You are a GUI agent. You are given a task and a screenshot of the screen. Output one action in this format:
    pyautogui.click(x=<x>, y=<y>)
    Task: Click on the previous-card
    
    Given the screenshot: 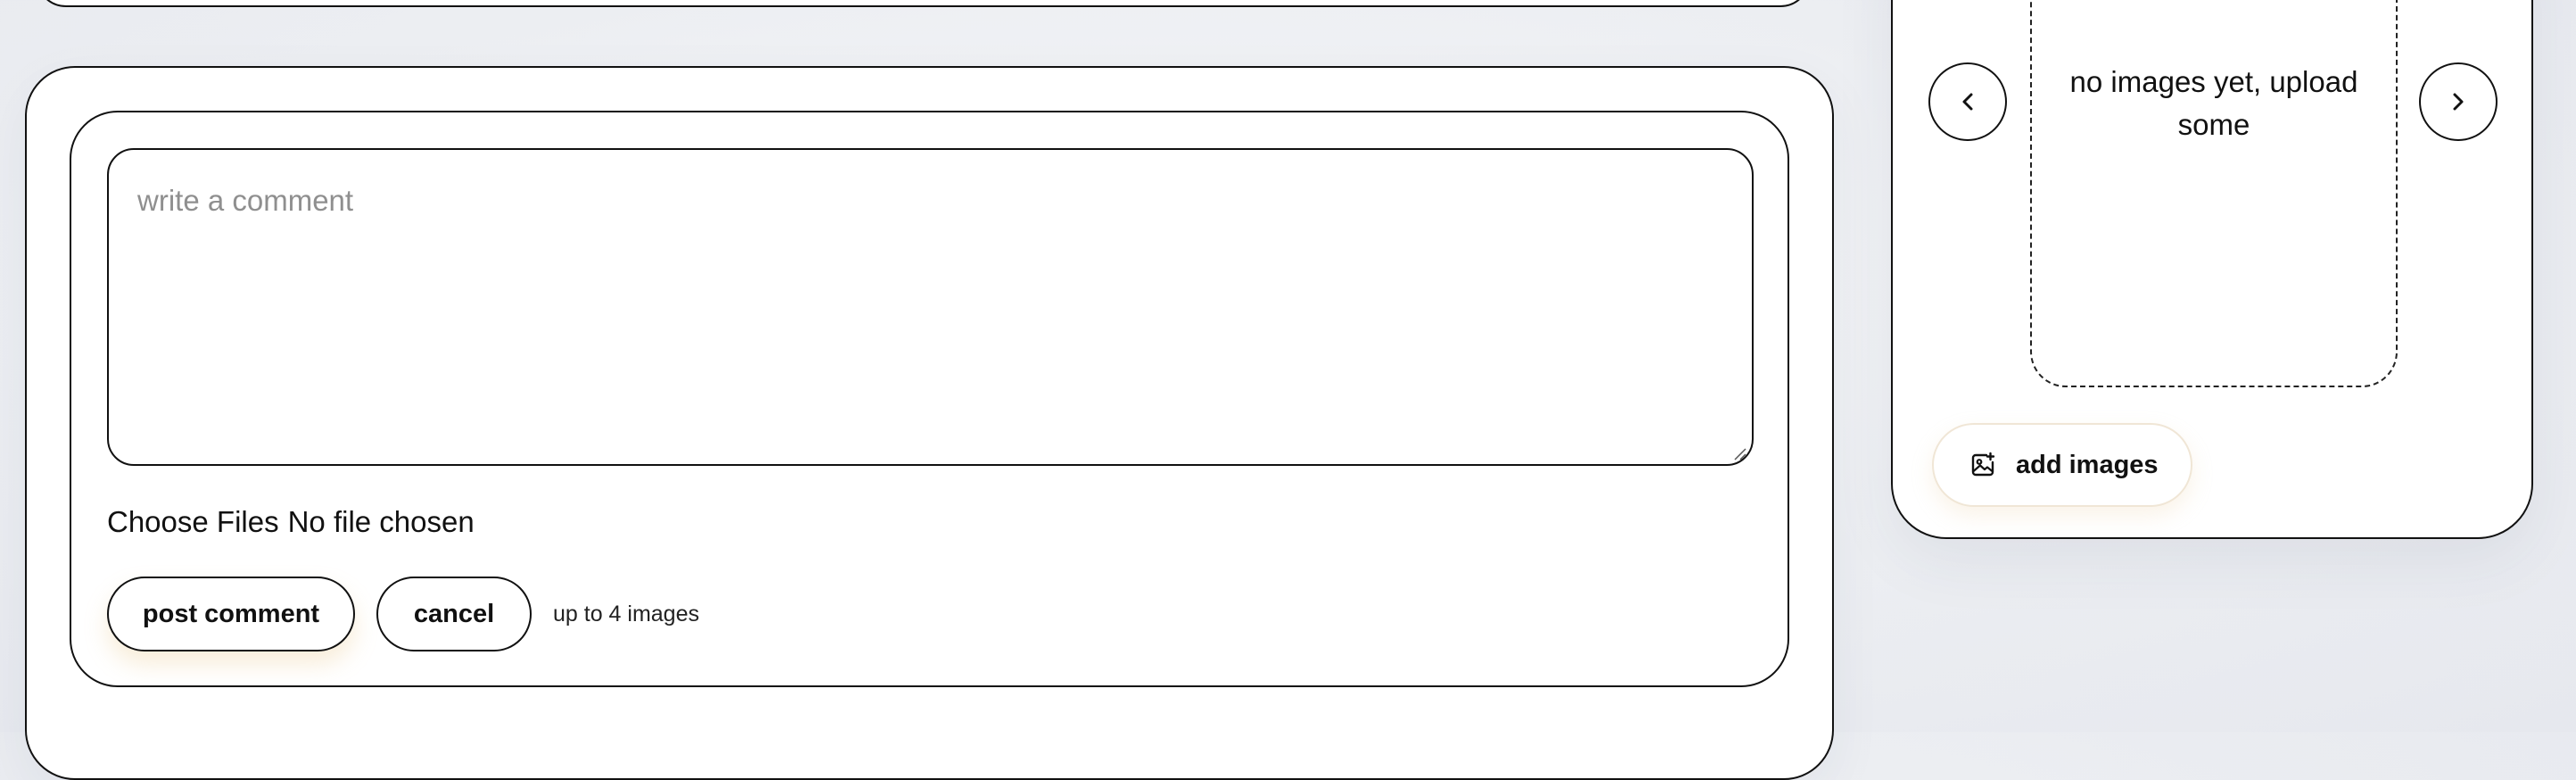 What is the action you would take?
    pyautogui.click(x=924, y=4)
    